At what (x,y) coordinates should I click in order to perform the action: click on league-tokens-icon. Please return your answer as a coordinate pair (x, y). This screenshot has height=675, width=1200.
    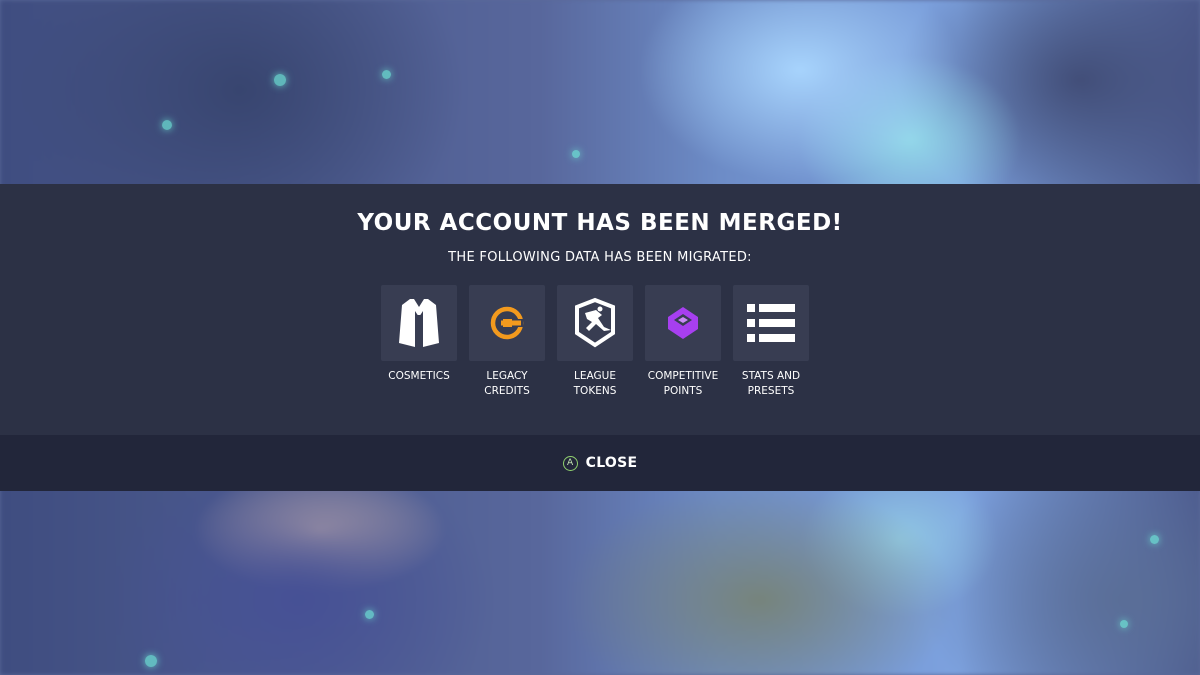
    Looking at the image, I should click on (595, 322).